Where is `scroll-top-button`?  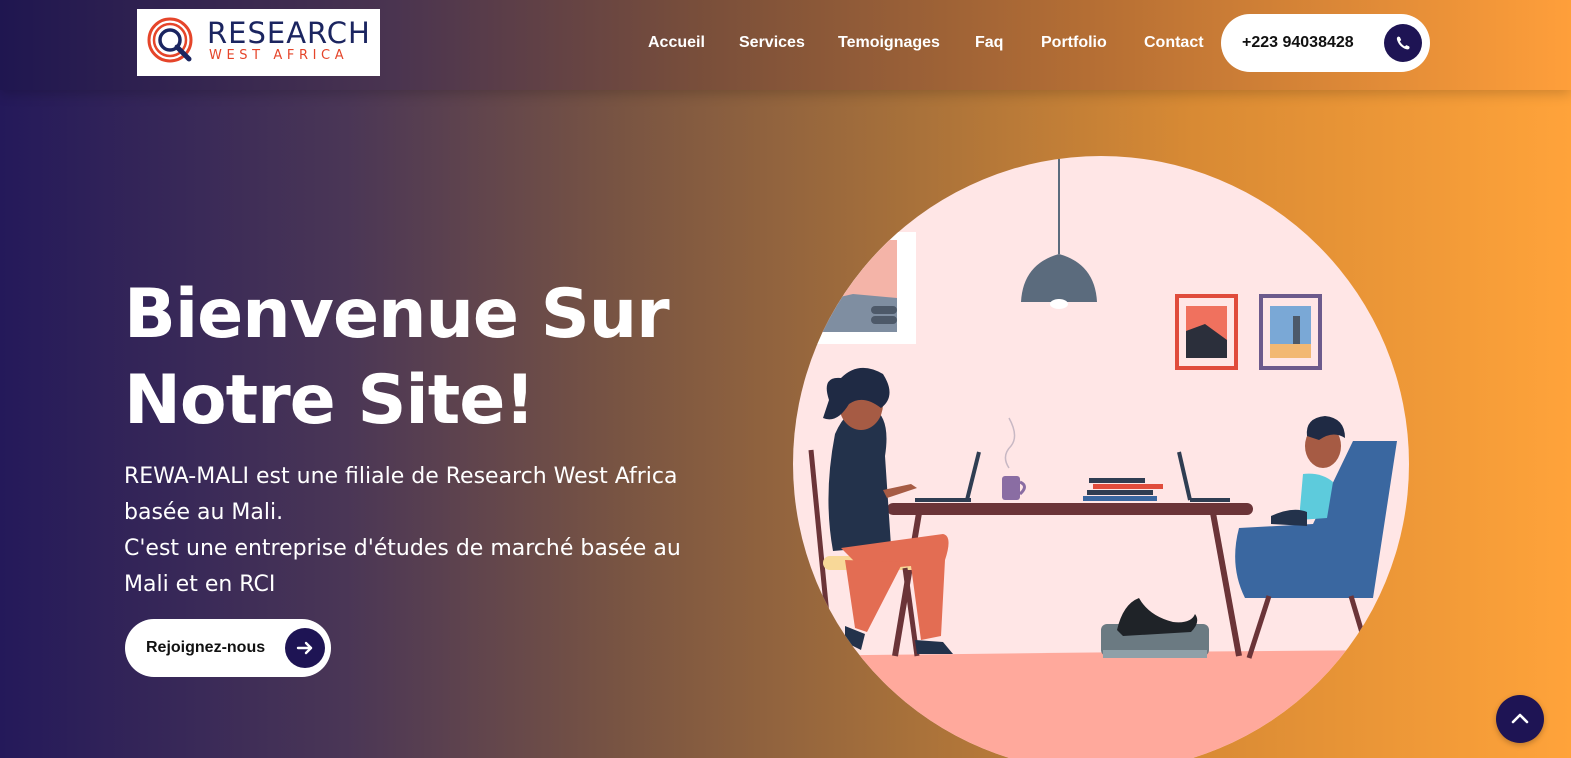
scroll-top-button is located at coordinates (1520, 719).